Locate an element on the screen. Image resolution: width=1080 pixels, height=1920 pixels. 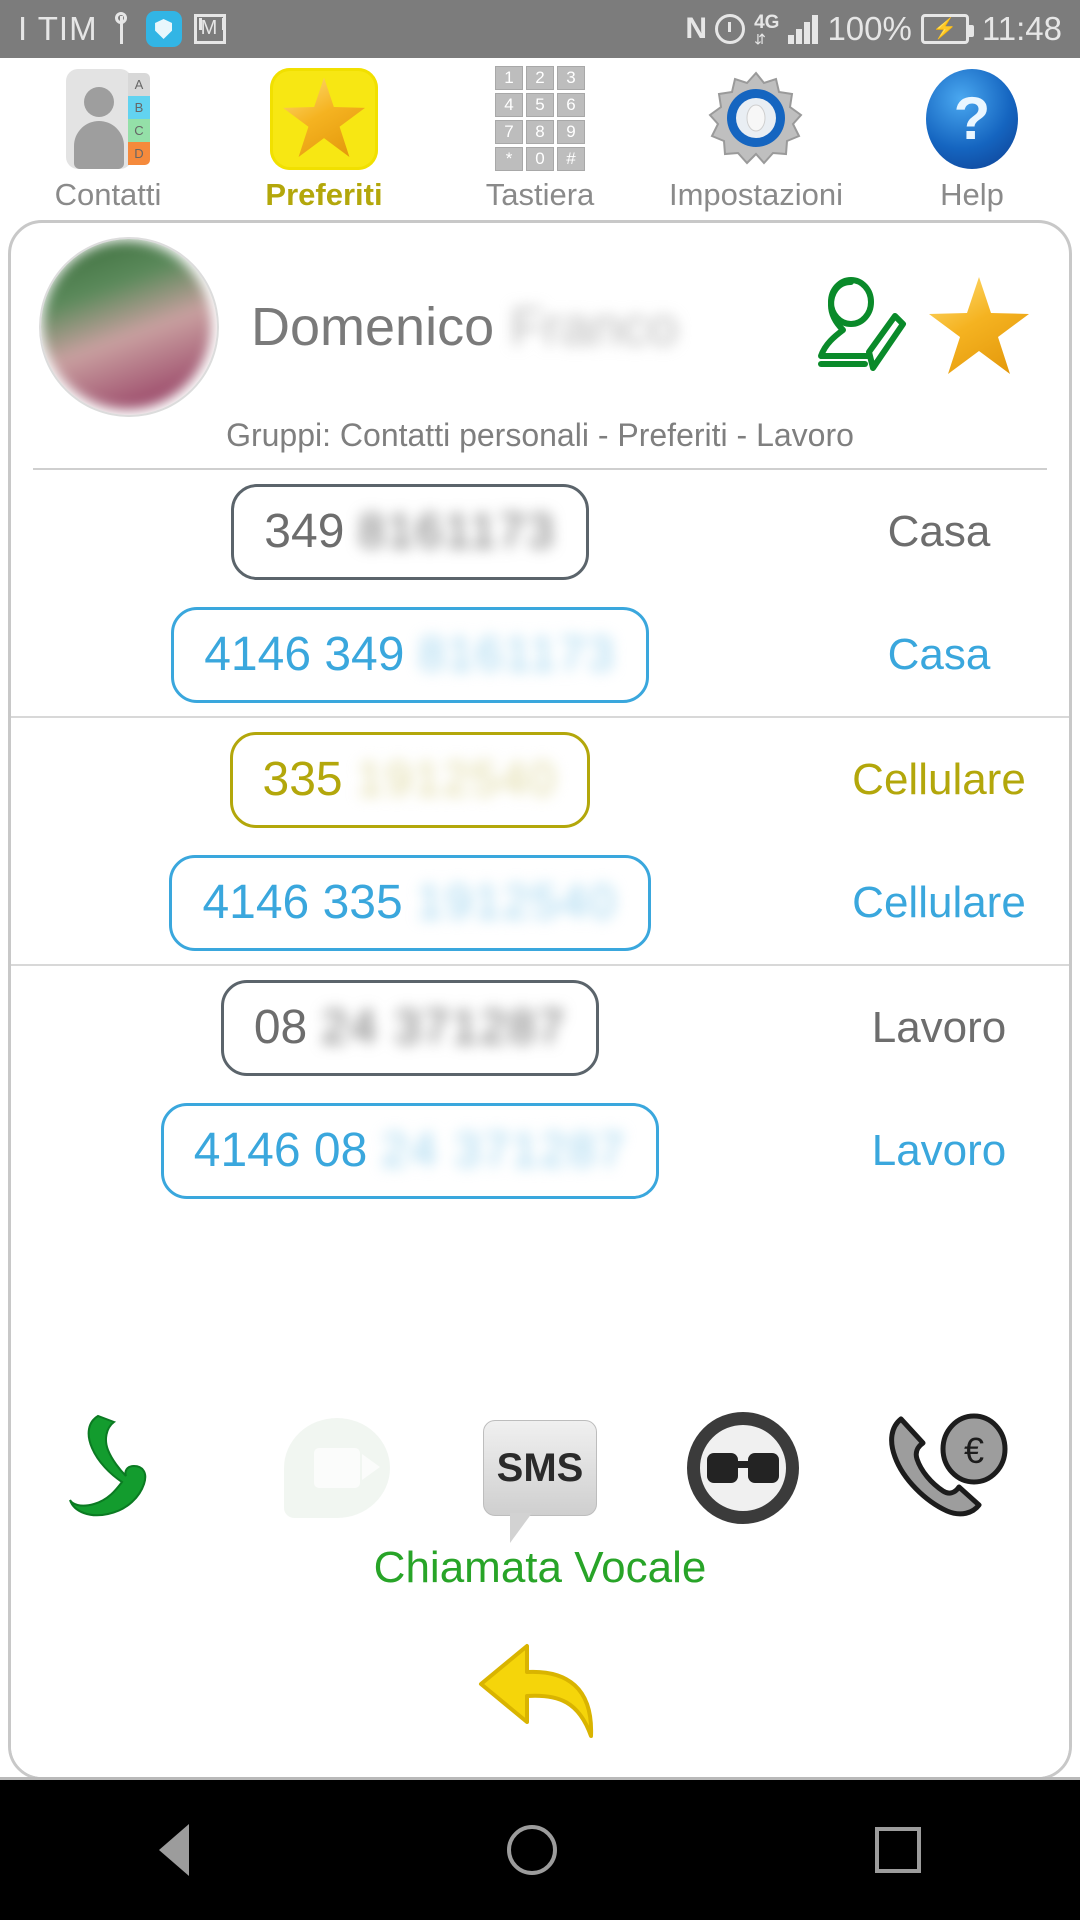
status-bar: I TIM M N 4G ⇵ 100% ⚡ 11:48 is located at coordinates (540, 29).